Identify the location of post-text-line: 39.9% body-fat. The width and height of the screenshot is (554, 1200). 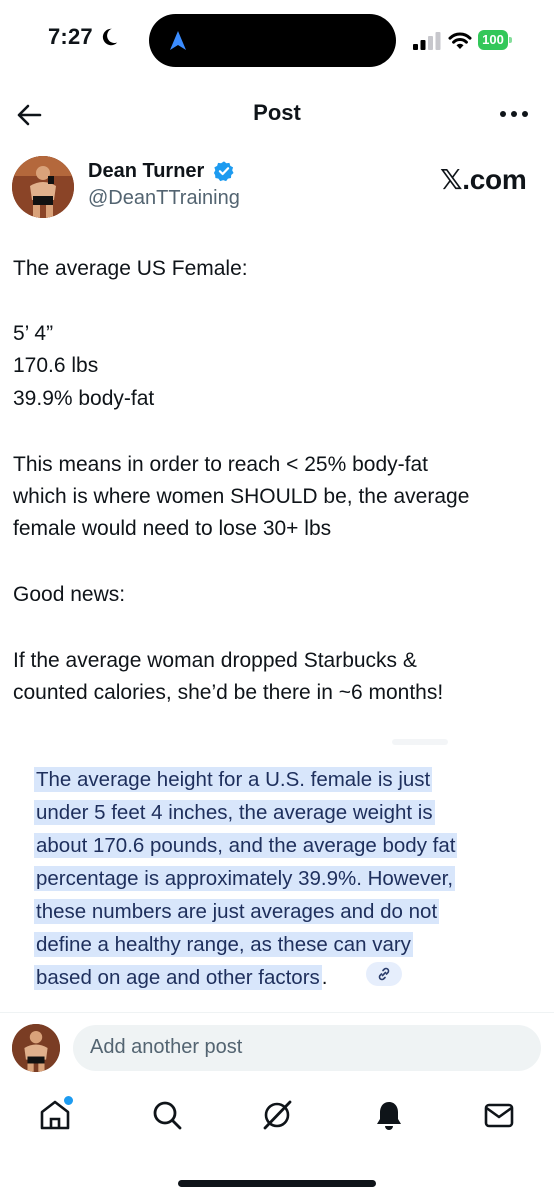
(84, 398).